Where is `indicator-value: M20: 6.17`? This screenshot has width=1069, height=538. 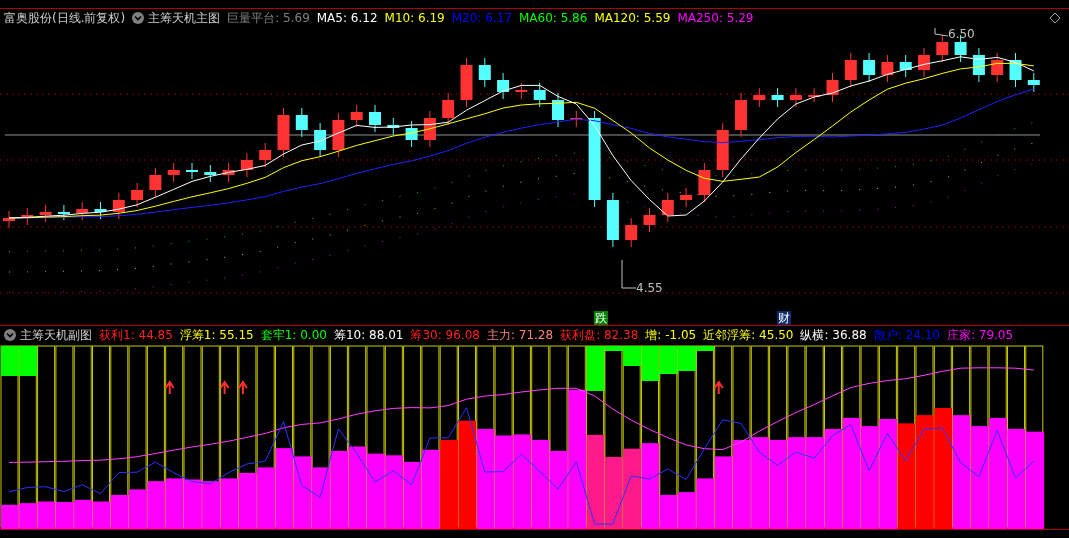
indicator-value: M20: 6.17 is located at coordinates (481, 18).